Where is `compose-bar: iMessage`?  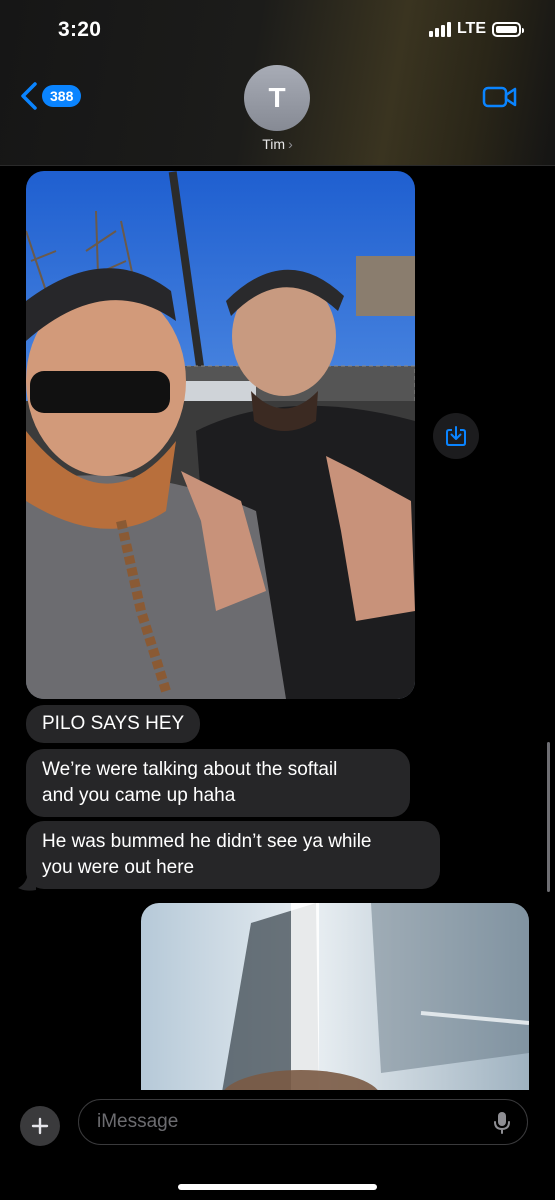
compose-bar: iMessage is located at coordinates (277, 1145).